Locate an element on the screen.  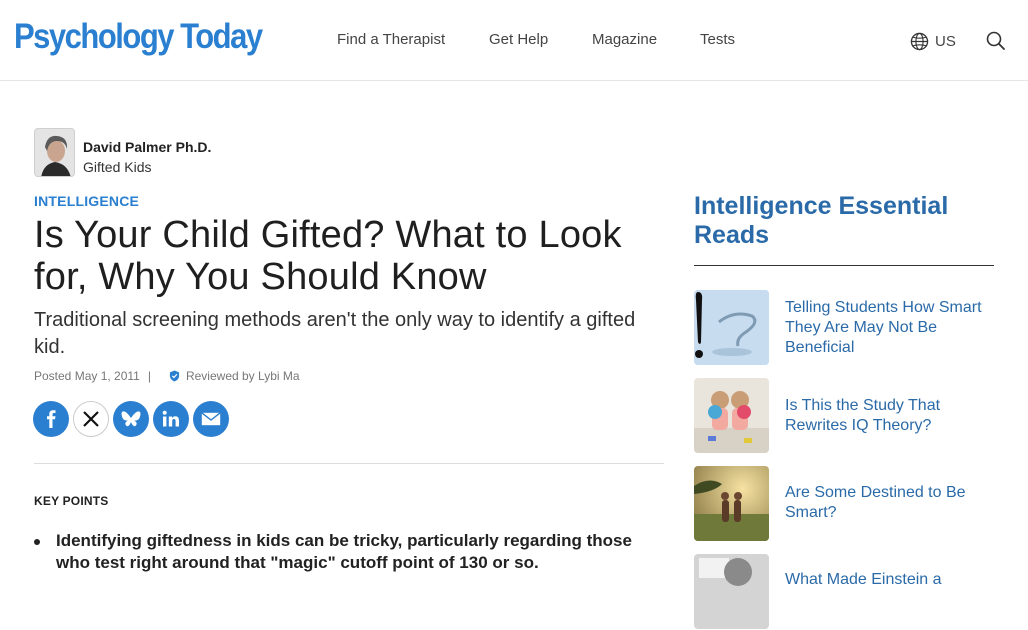
reviewer-link: Reviewed by Lybi Ma is located at coordinates (234, 376).